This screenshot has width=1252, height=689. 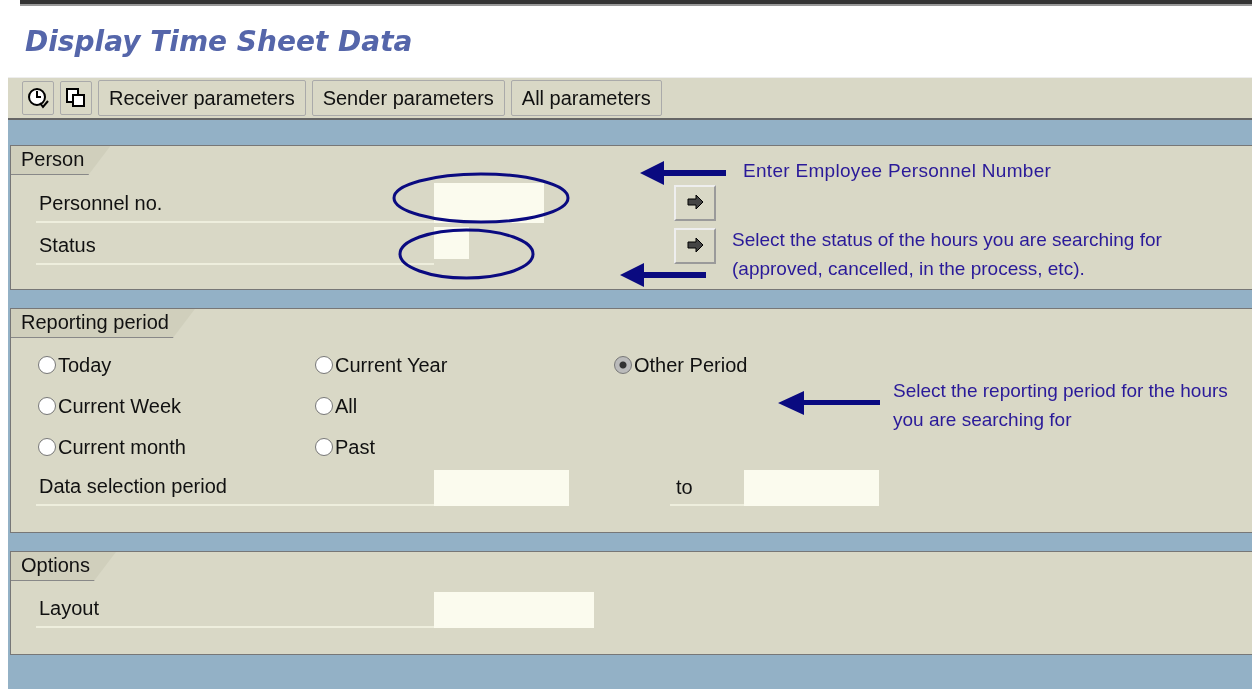 I want to click on toolbar-button: All parameters, so click(x=586, y=98).